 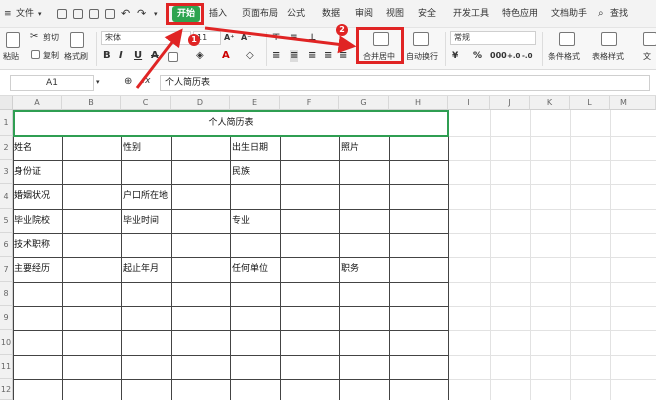 I want to click on align-left-icon: ≡, so click(x=276, y=56).